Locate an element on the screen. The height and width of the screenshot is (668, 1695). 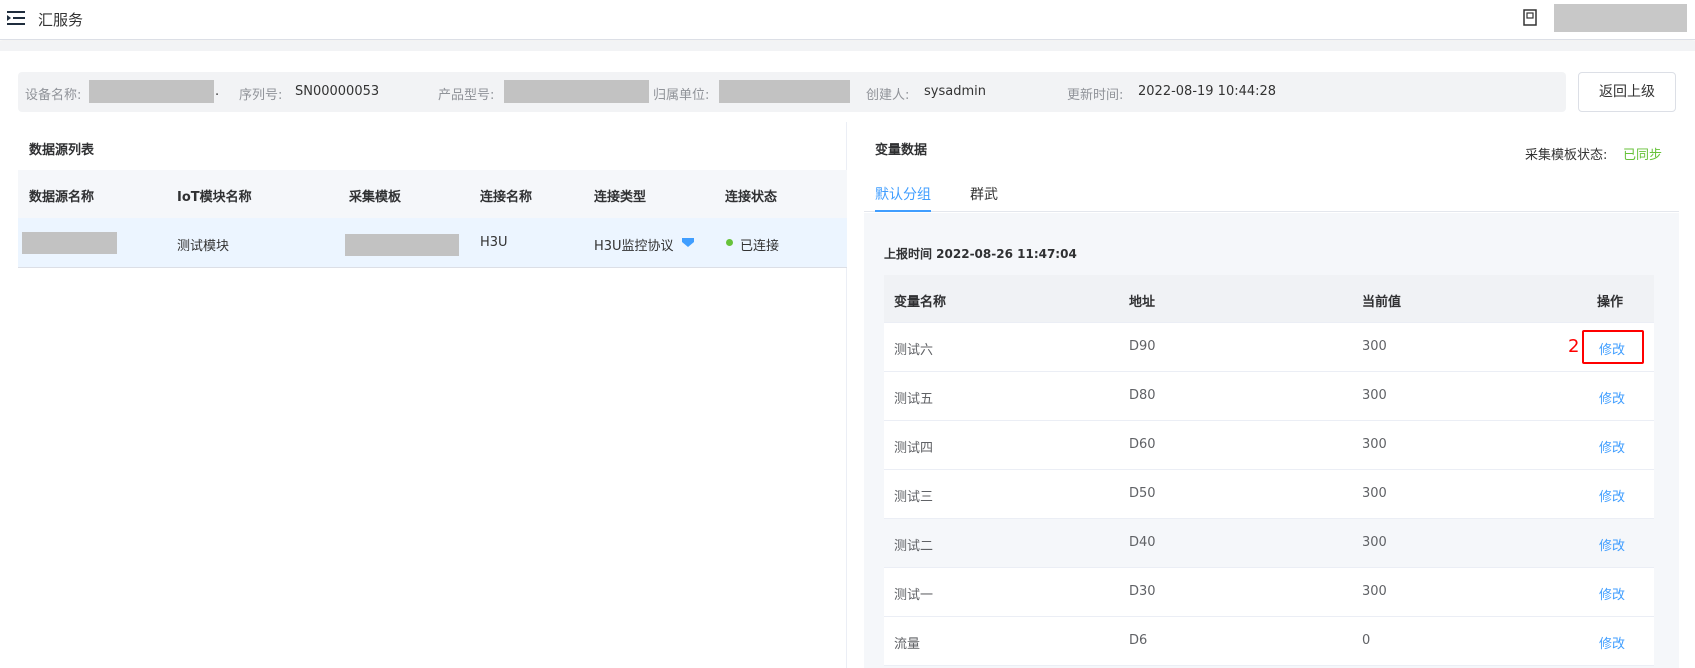
app-title: 汇服务 is located at coordinates (61, 20).